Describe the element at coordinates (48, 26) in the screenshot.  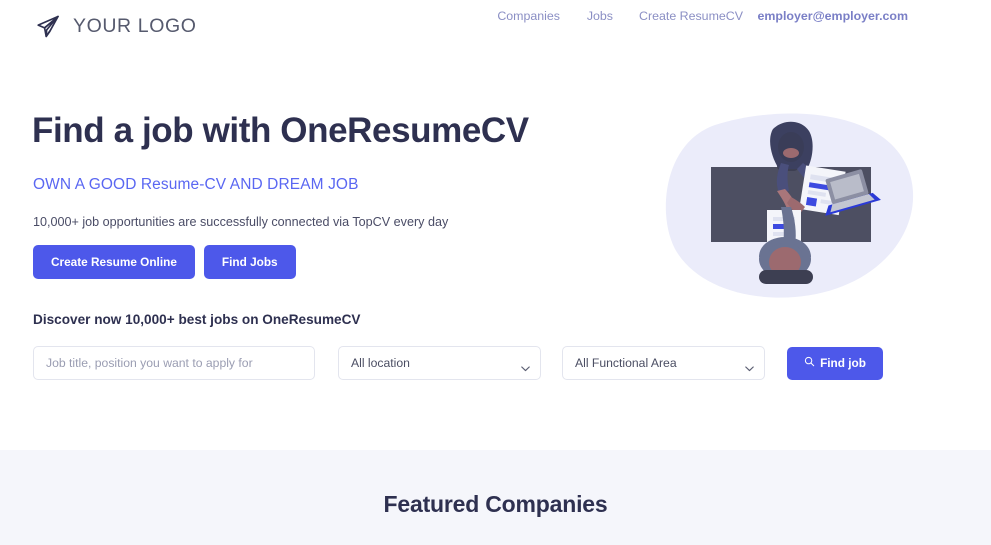
I see `paper-plane-icon` at that location.